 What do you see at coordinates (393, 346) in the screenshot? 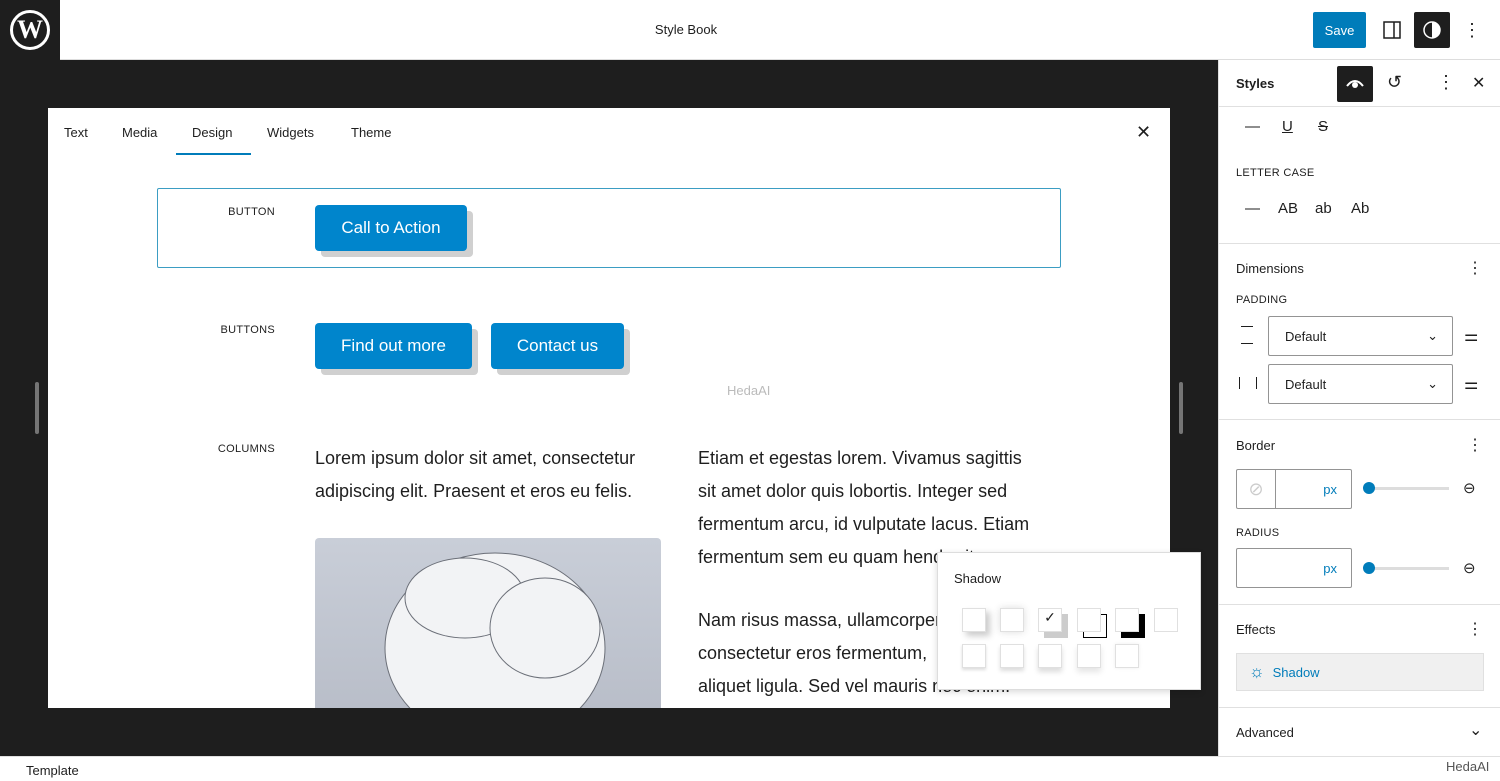
I see `find-out-more-button: Find out more` at bounding box center [393, 346].